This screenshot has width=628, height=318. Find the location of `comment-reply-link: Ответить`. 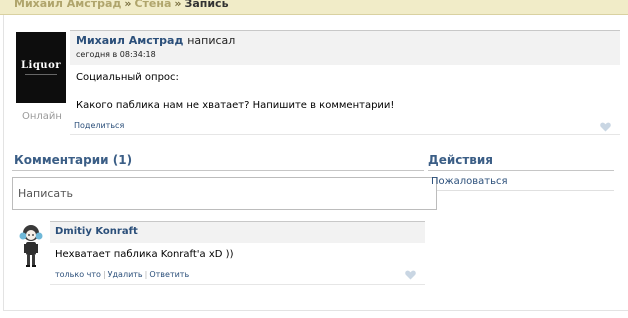

comment-reply-link: Ответить is located at coordinates (169, 274).